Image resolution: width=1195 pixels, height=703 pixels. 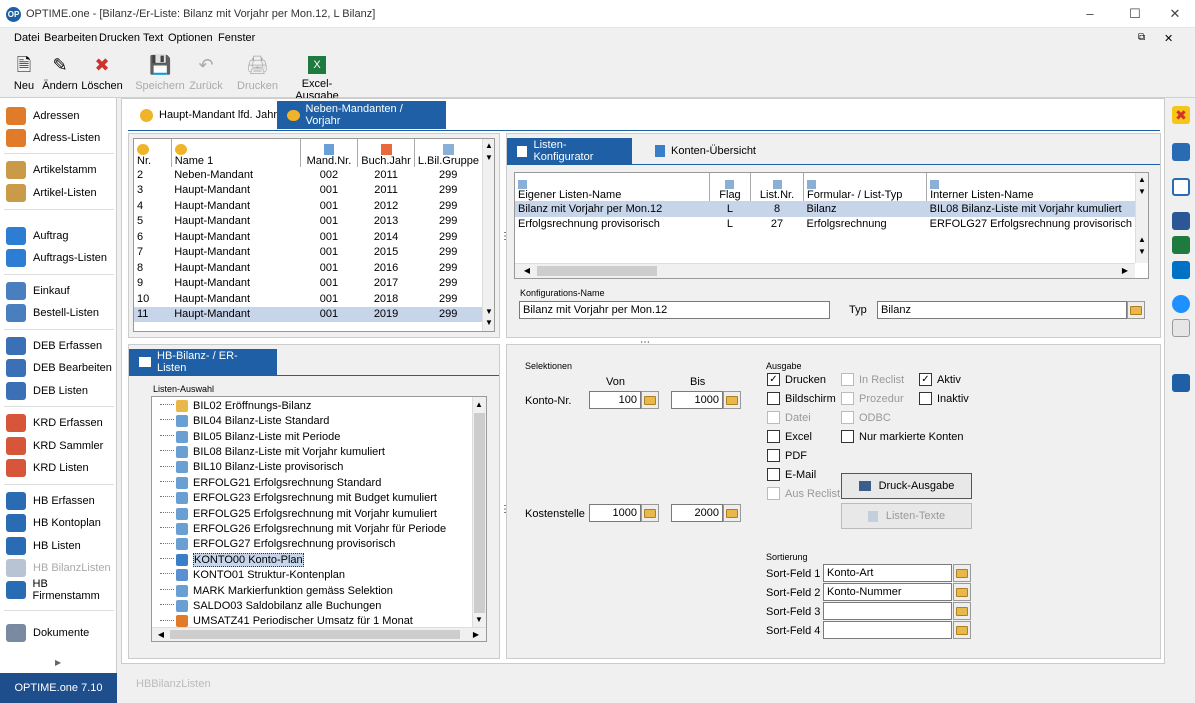 I want to click on scroll-up-icon: ▼, so click(x=488, y=311).